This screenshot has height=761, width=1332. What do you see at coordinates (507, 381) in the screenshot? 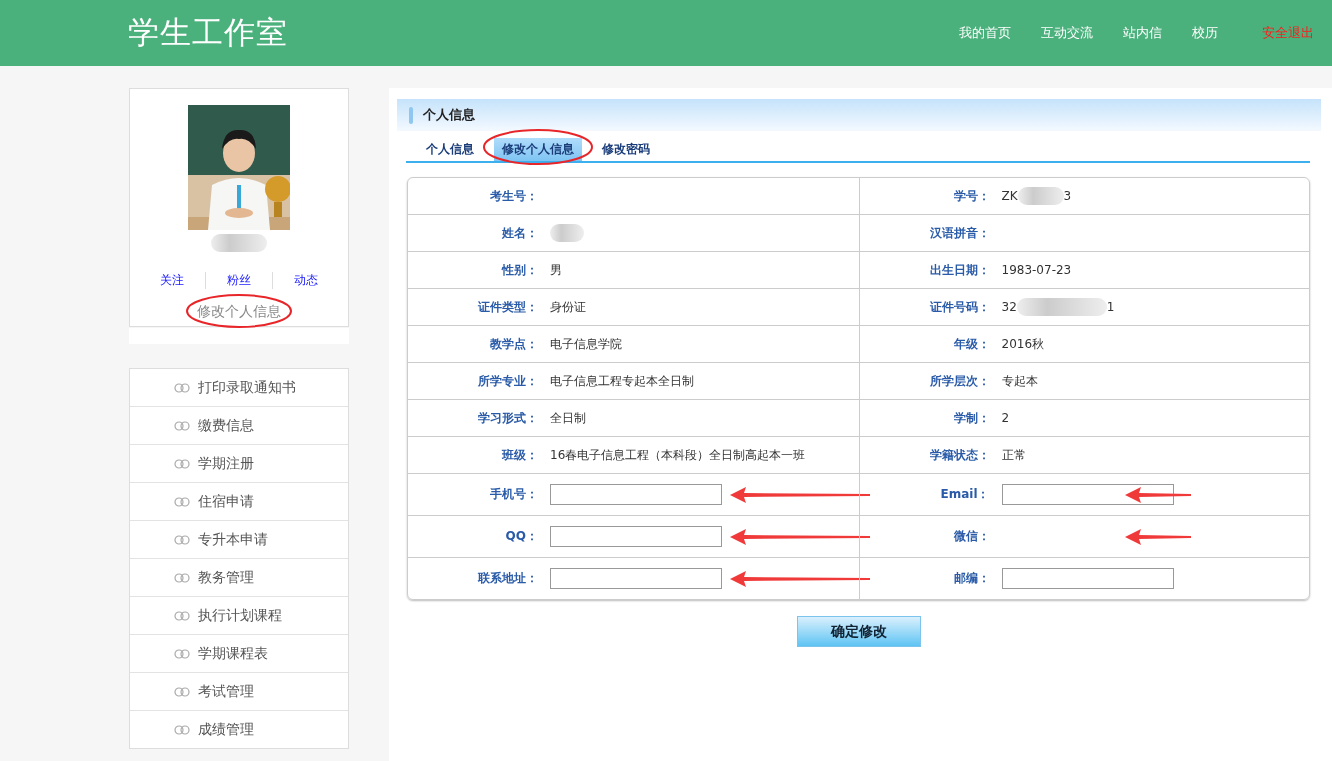
I see `field-label: 所学专业：` at bounding box center [507, 381].